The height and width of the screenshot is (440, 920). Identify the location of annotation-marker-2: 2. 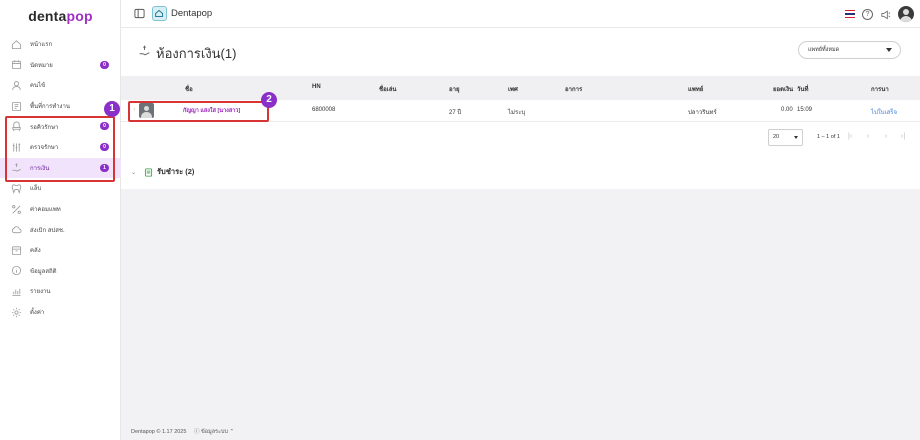
(269, 100).